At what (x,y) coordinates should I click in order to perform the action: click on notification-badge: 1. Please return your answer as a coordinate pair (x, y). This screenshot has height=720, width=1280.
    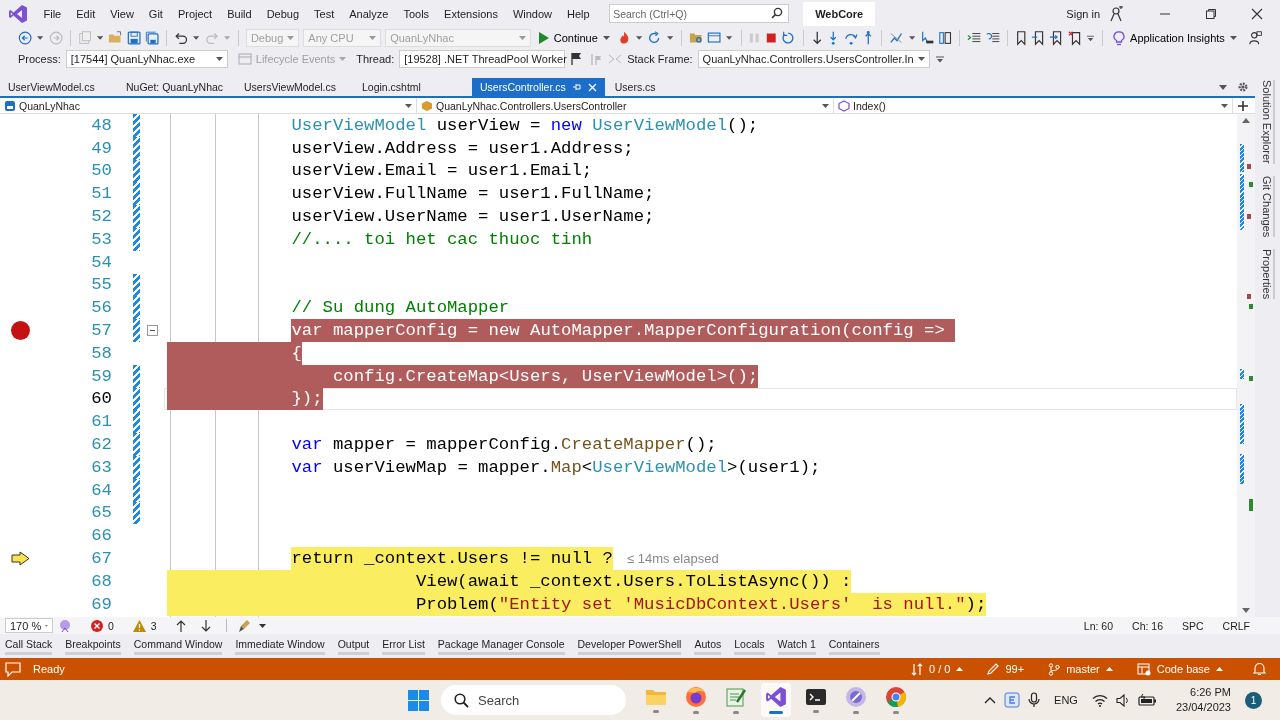
    Looking at the image, I should click on (1253, 700).